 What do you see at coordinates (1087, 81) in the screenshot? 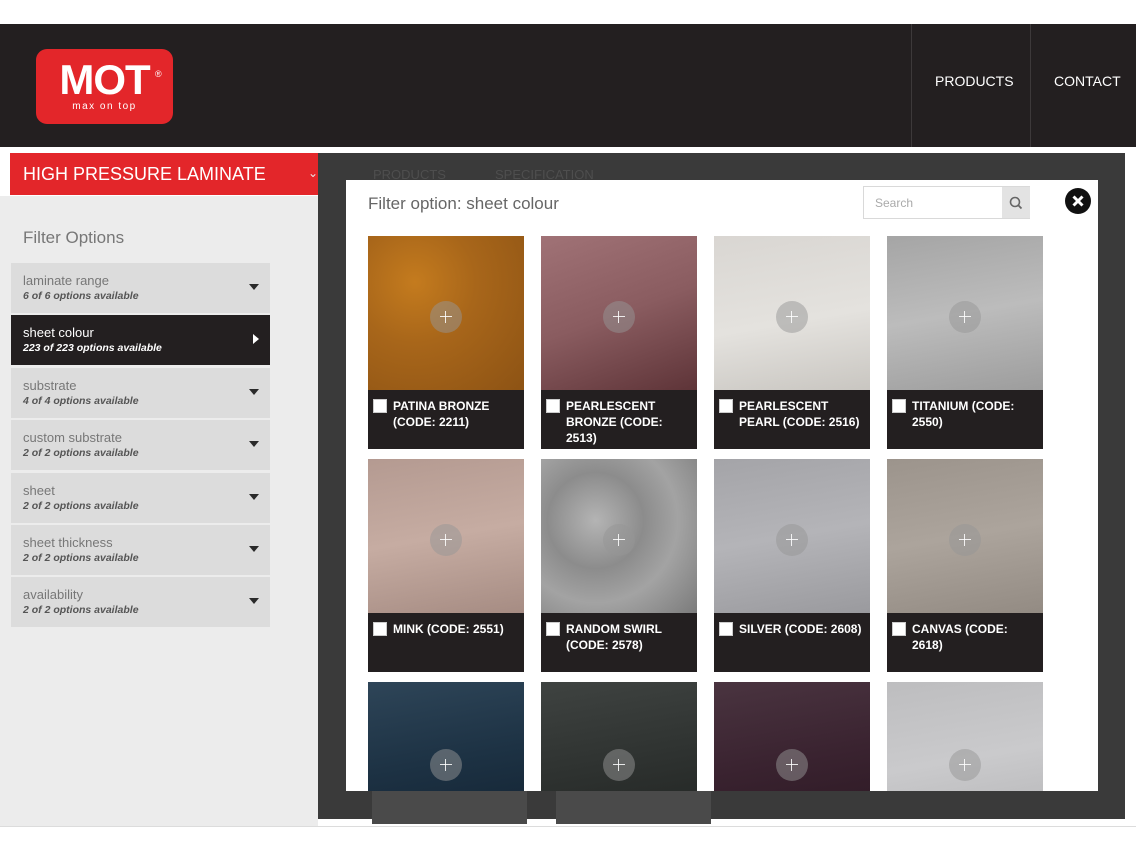
I see `nav-contact-link: CONTACT` at bounding box center [1087, 81].